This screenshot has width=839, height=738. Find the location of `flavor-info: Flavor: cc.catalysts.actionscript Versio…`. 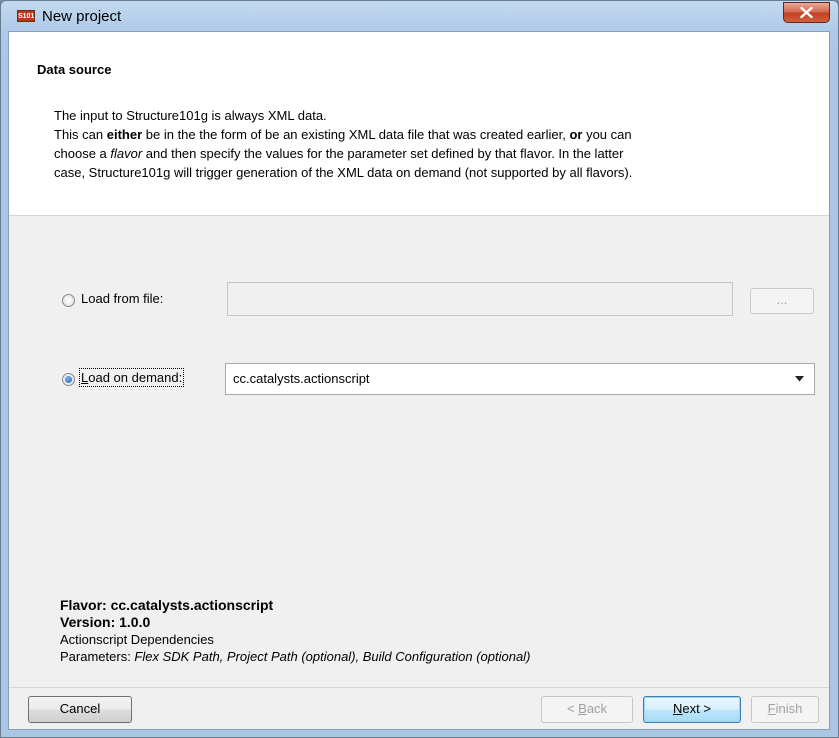

flavor-info: Flavor: cc.catalysts.actionscript Versio… is located at coordinates (295, 631).